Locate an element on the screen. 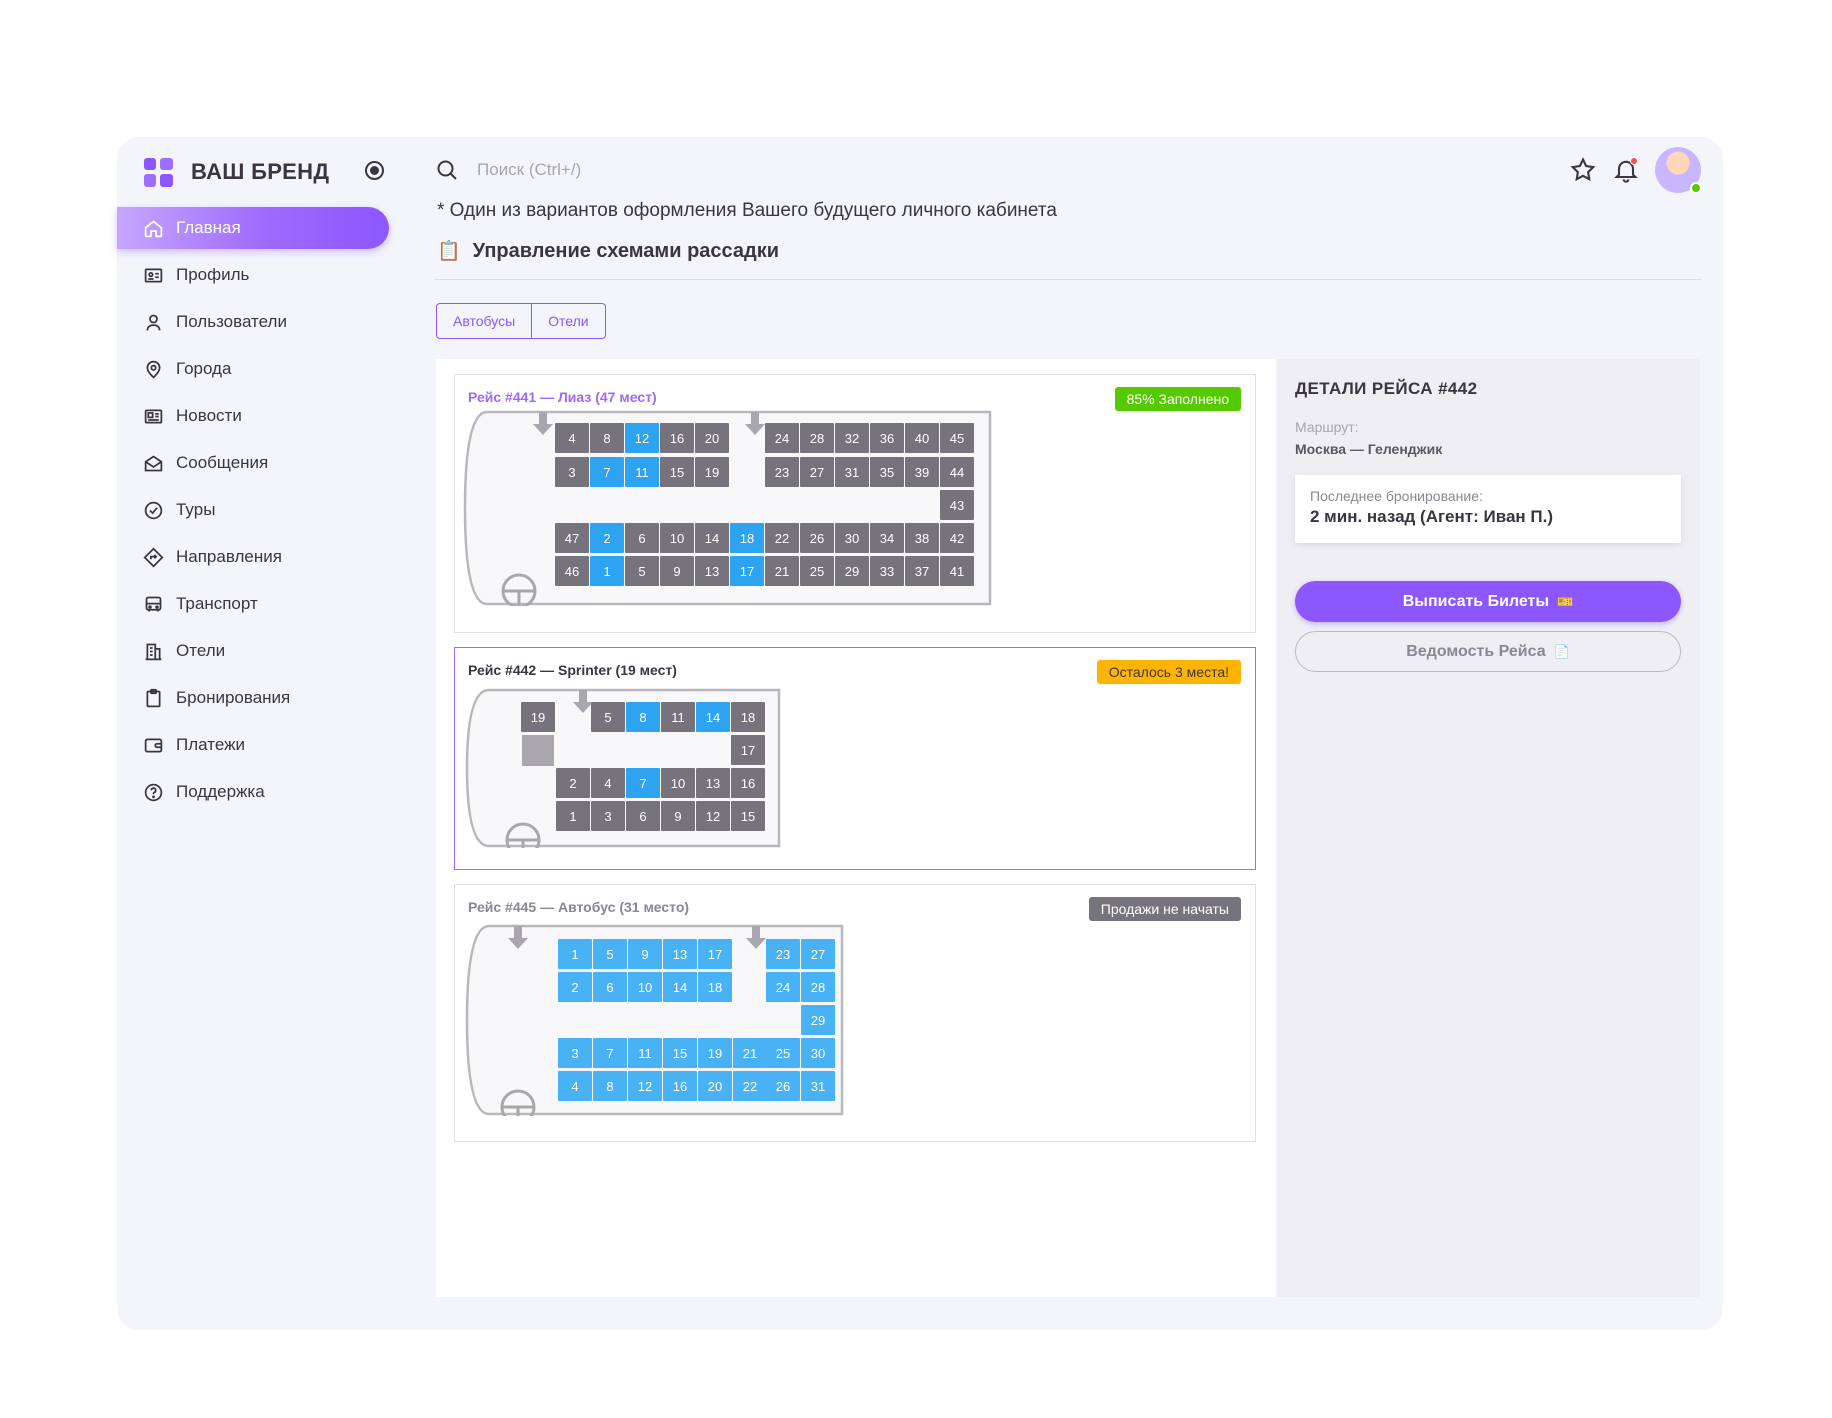 This screenshot has width=1832, height=1418. search-bar: Поиск (Ctrl+/) is located at coordinates (508, 170).